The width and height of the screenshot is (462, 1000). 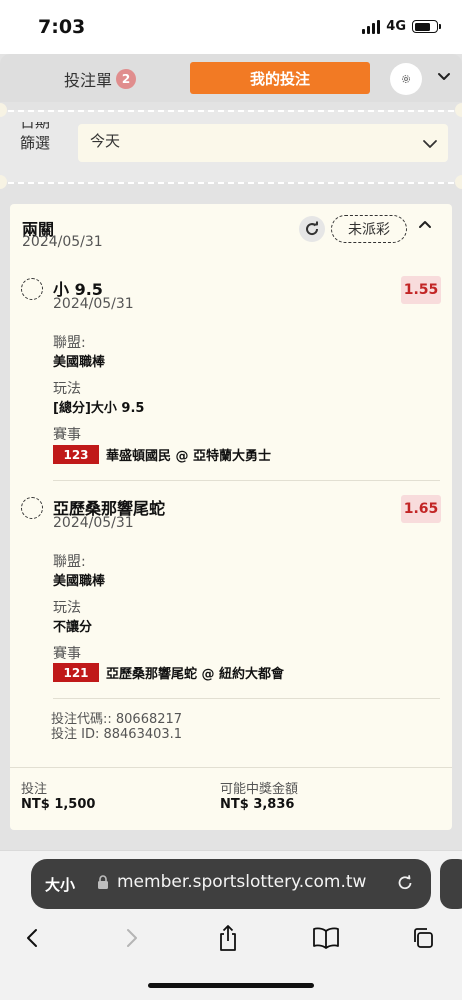 I want to click on event-name: 亞歷桑那響尾蛇 @ 紐約大都會, so click(x=195, y=674).